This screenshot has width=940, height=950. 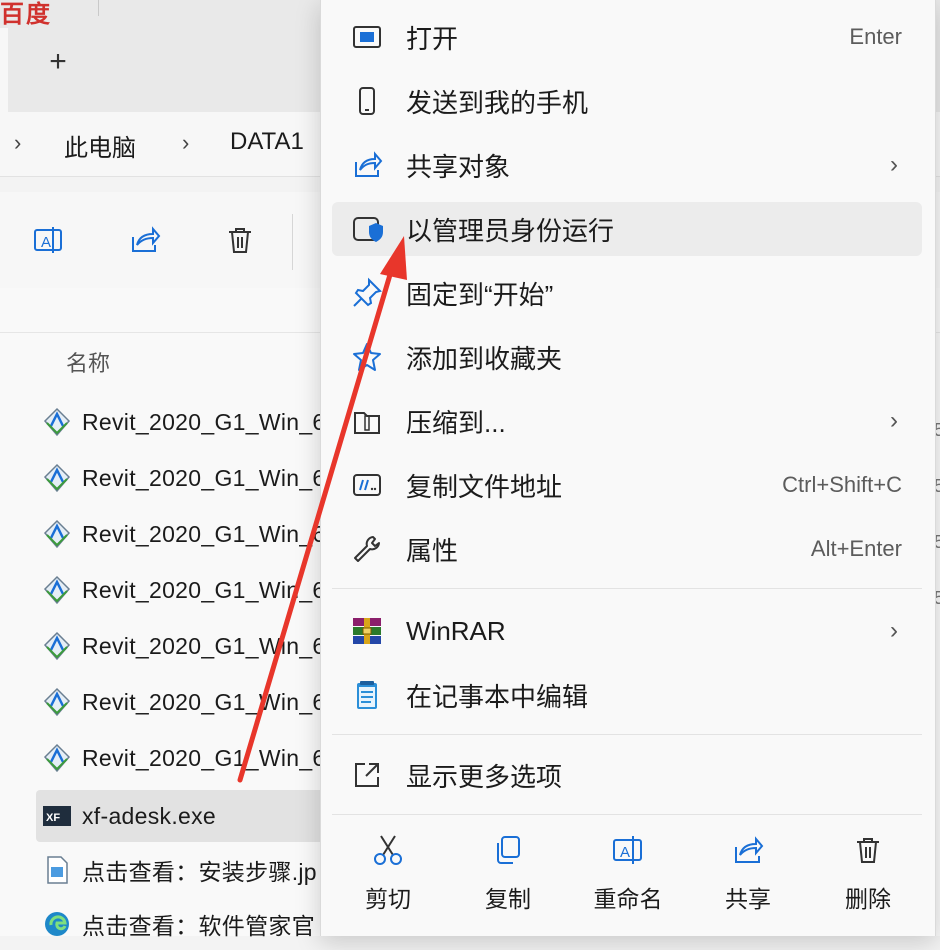 What do you see at coordinates (98, 8) in the screenshot?
I see `tab-divider` at bounding box center [98, 8].